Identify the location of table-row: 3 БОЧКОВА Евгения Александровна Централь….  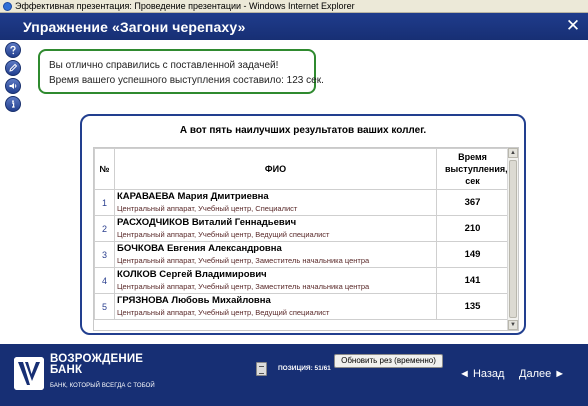
(301, 254).